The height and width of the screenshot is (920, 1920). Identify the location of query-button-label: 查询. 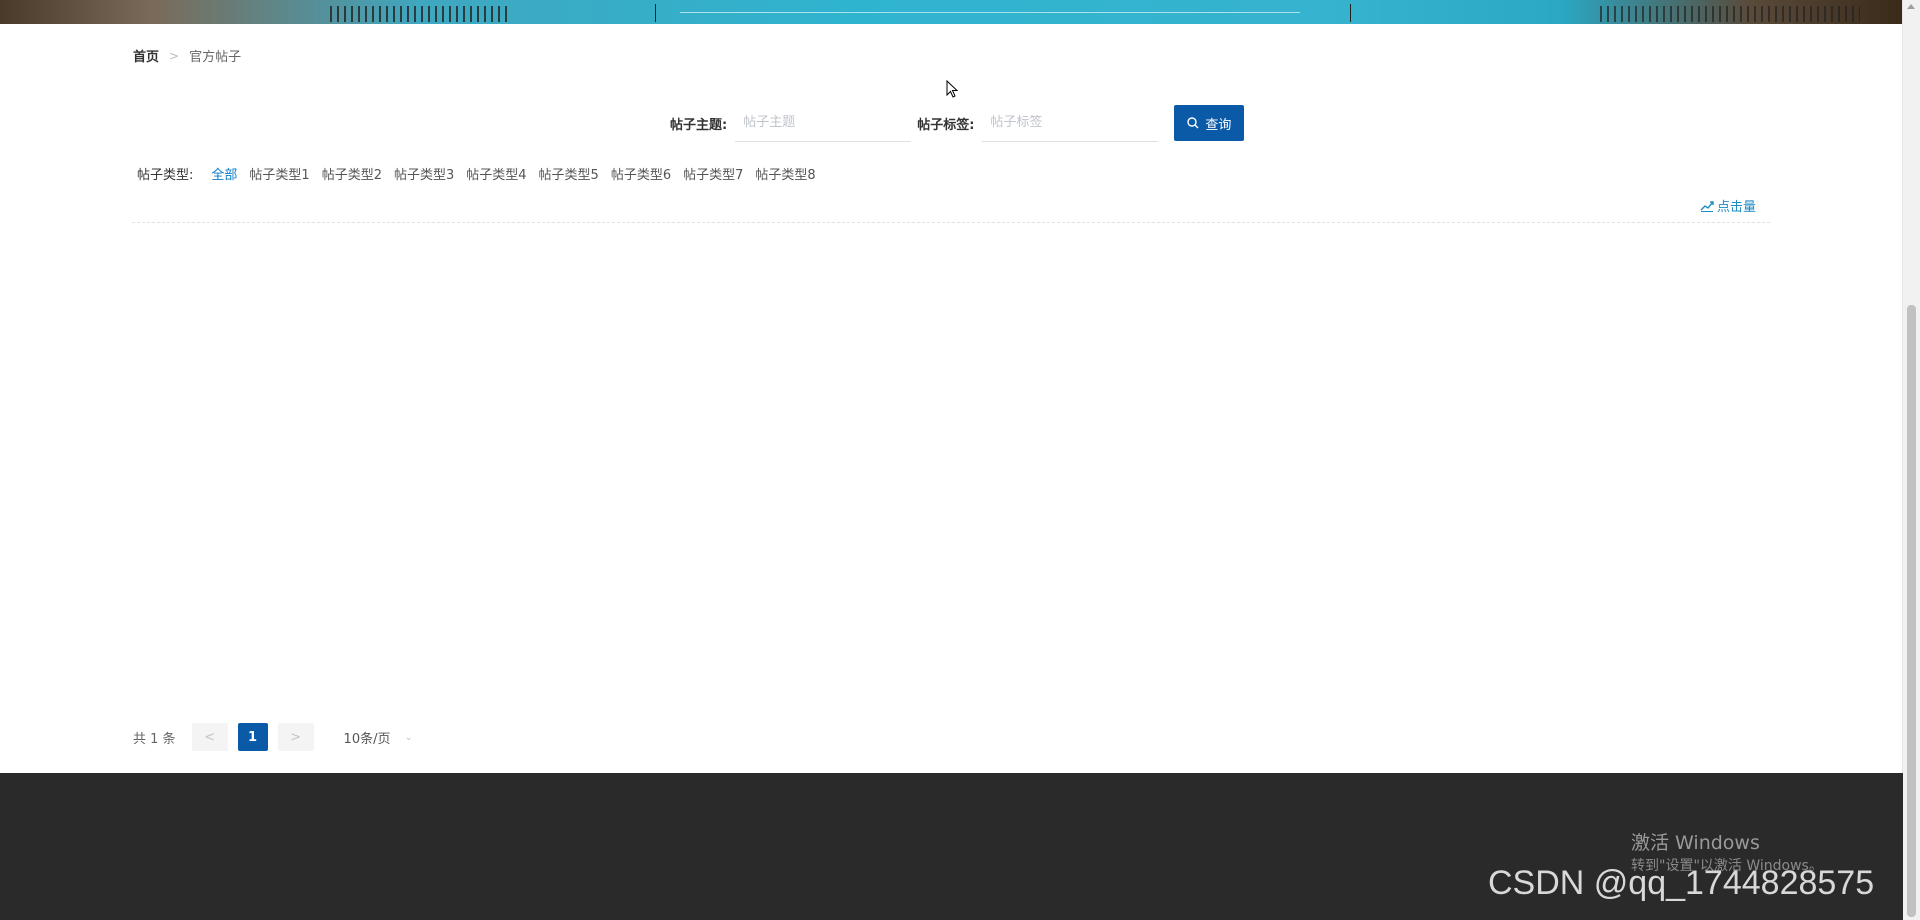
(1218, 125).